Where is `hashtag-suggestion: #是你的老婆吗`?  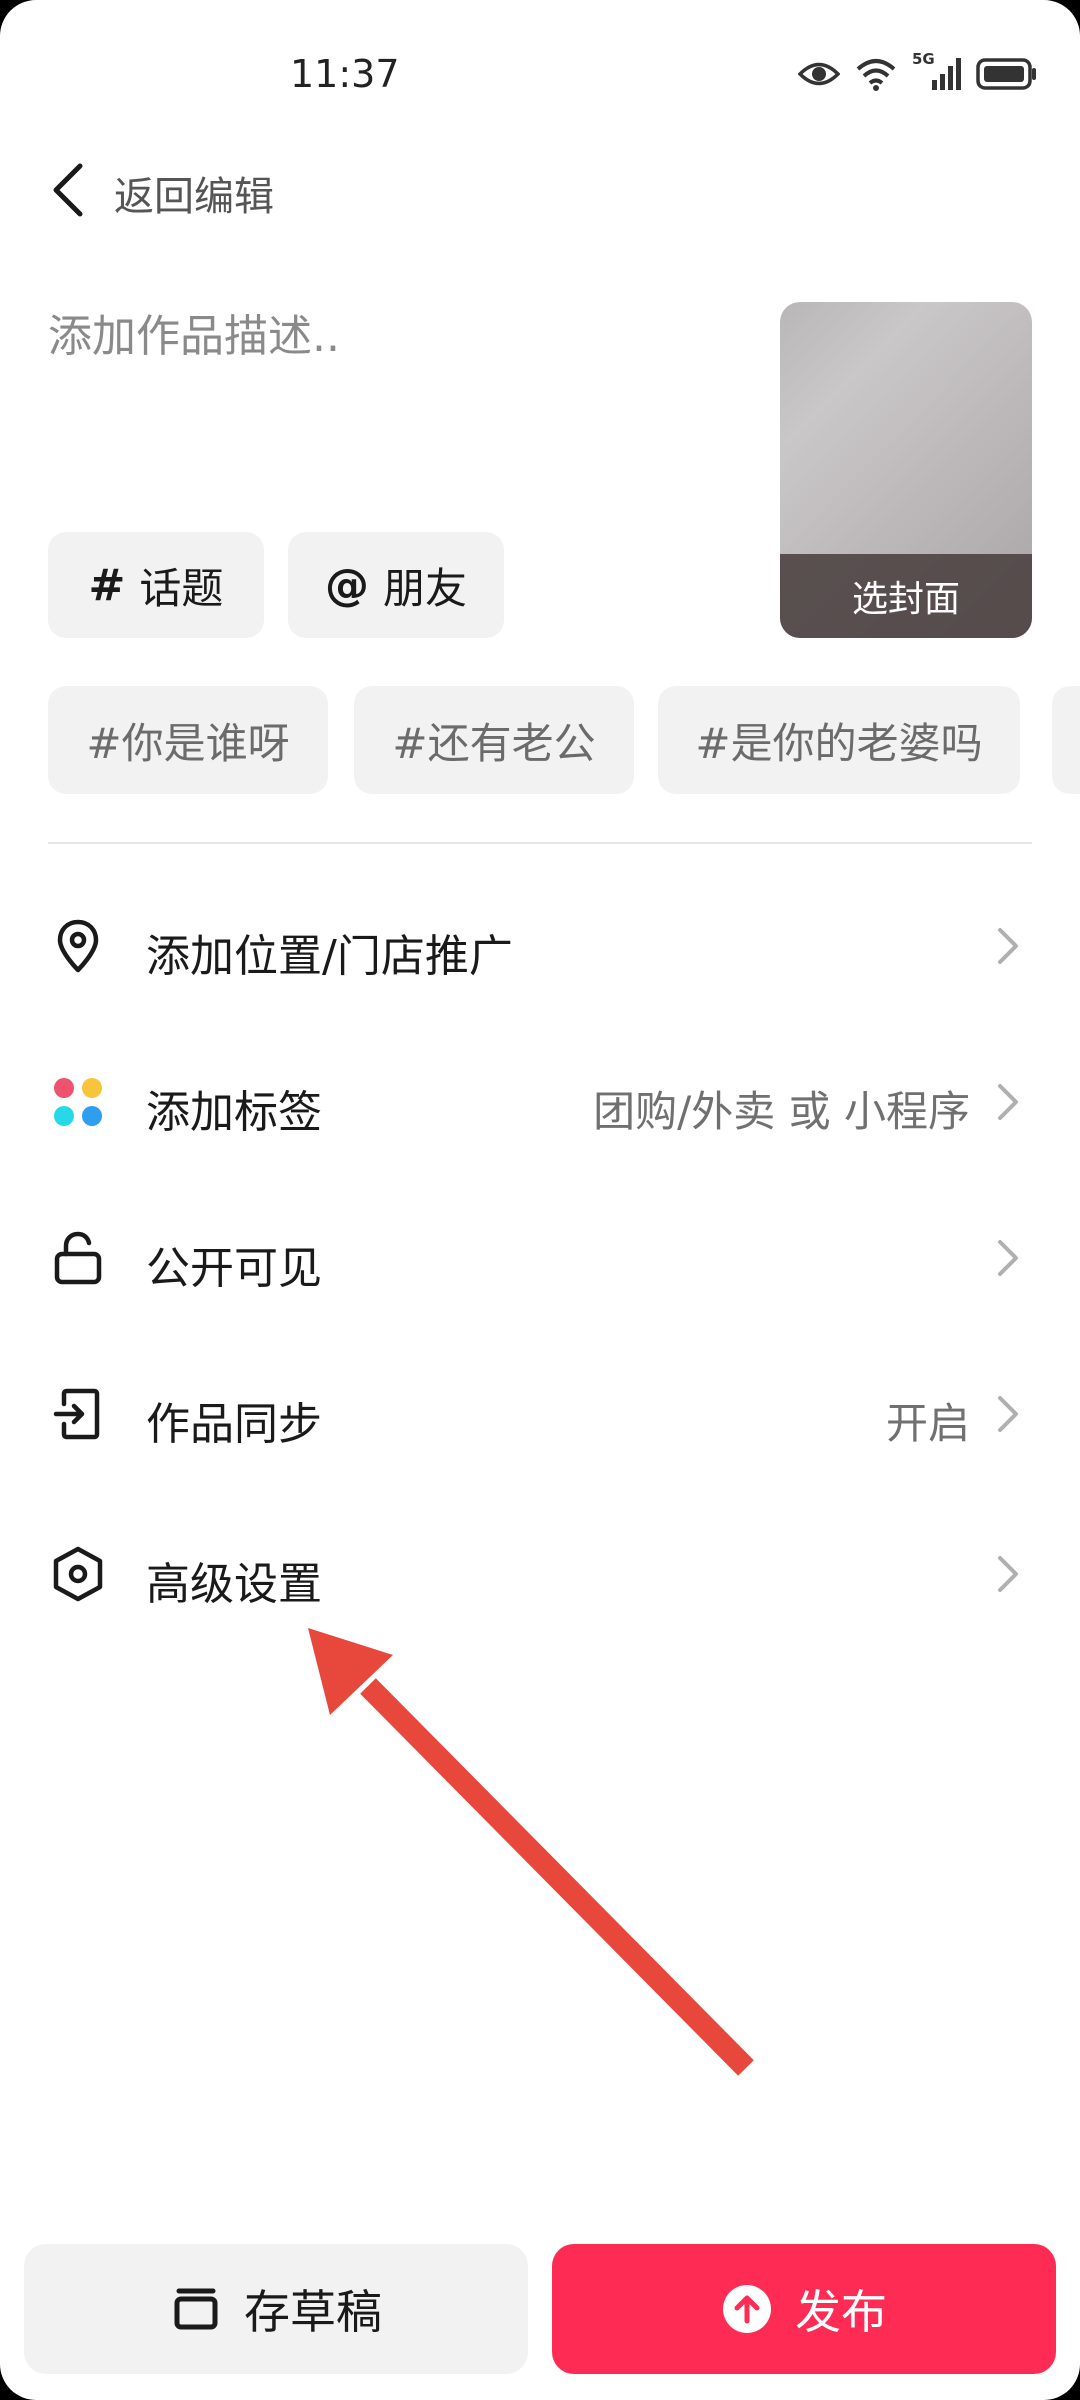 hashtag-suggestion: #是你的老婆吗 is located at coordinates (839, 740).